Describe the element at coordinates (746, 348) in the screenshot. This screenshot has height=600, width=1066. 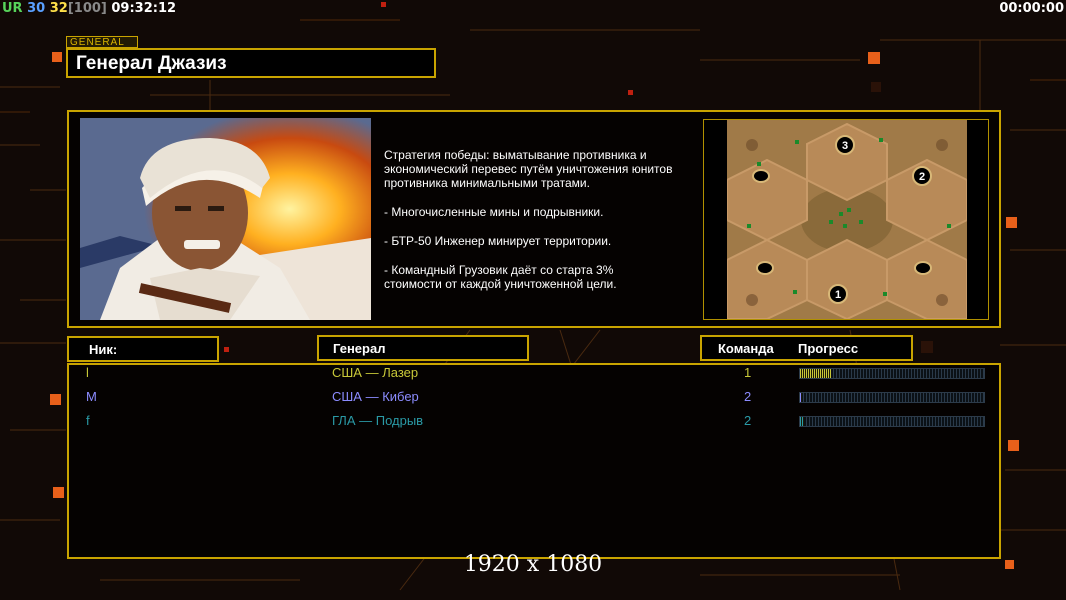
I see `col-team-label: Команда` at that location.